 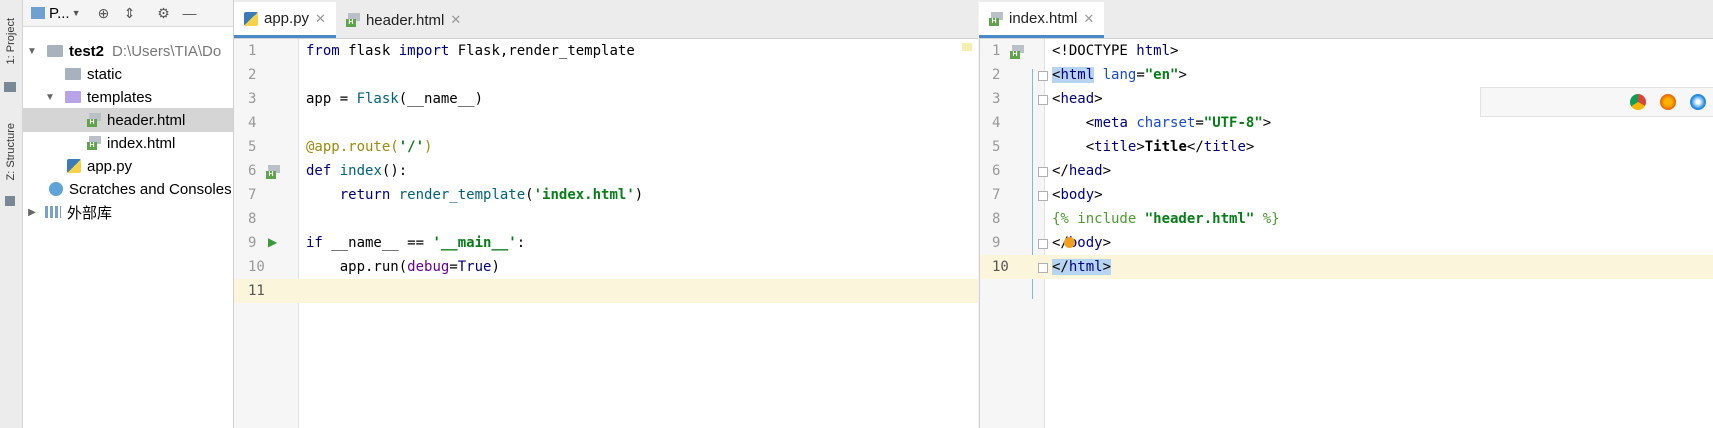 What do you see at coordinates (146, 120) in the screenshot?
I see `tree-item-label: header.html` at bounding box center [146, 120].